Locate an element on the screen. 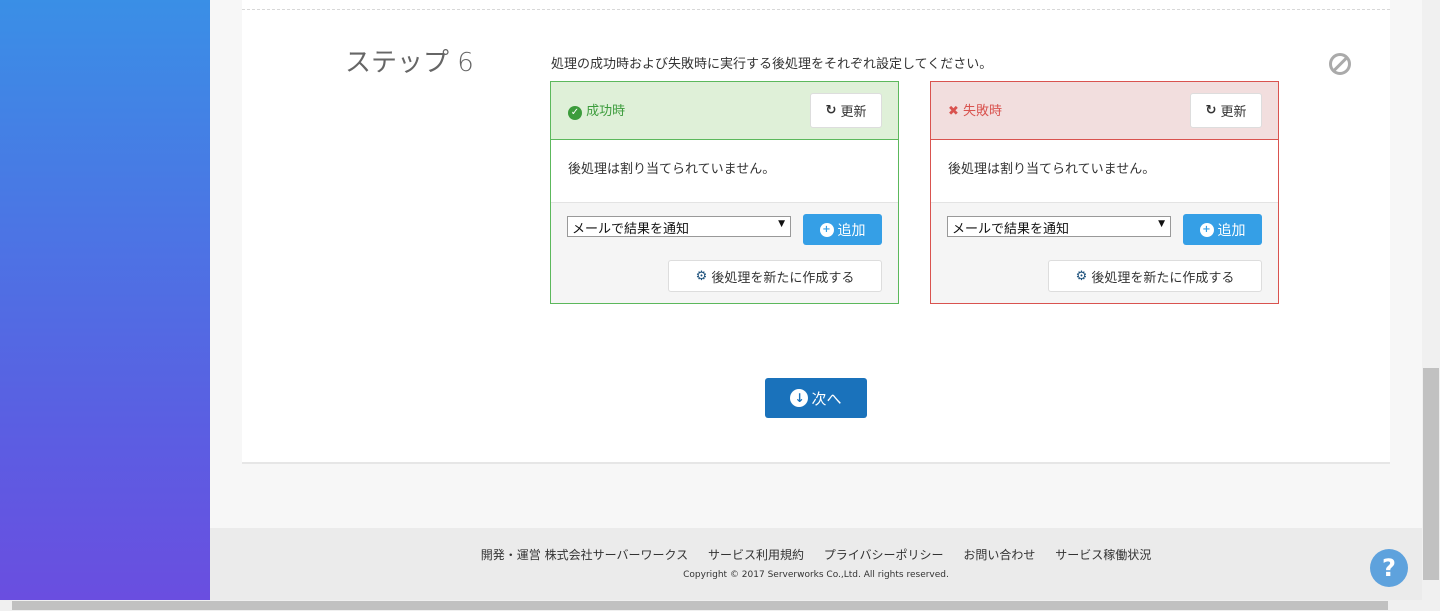 The height and width of the screenshot is (611, 1440). footer-link-contact: お問い合わせ is located at coordinates (999, 555).